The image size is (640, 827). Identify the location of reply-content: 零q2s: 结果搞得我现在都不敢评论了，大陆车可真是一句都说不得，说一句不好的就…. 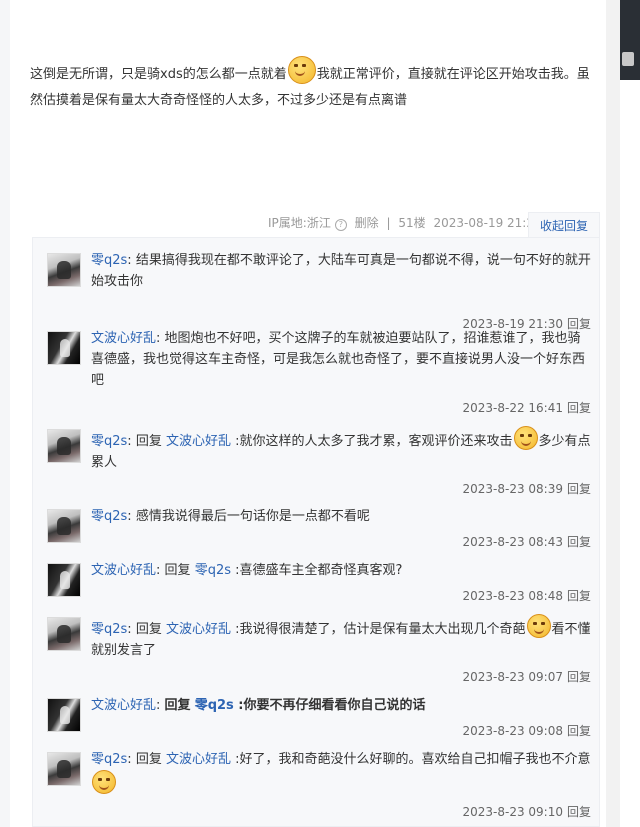
(341, 271).